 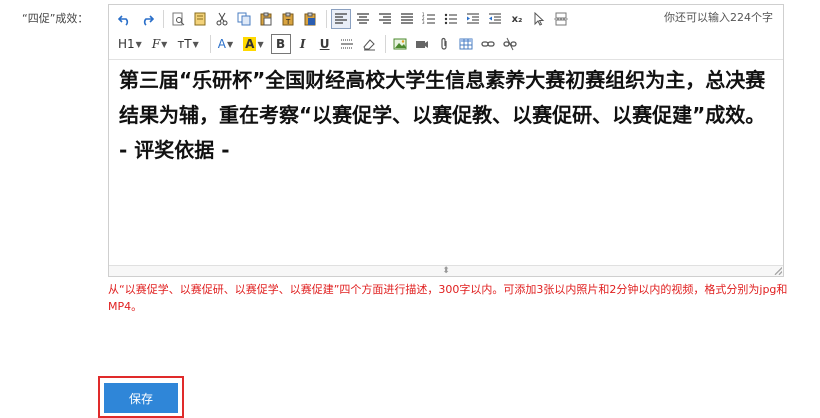 I want to click on image-icon, so click(x=400, y=44).